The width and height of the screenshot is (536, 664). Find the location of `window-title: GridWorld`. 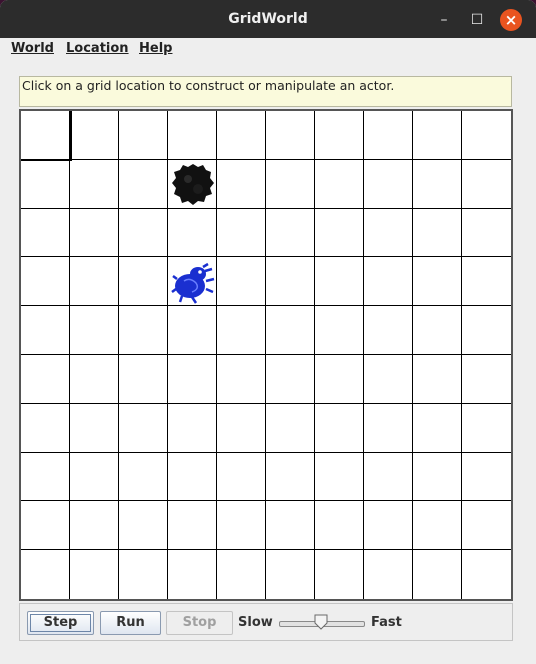

window-title: GridWorld is located at coordinates (268, 19).